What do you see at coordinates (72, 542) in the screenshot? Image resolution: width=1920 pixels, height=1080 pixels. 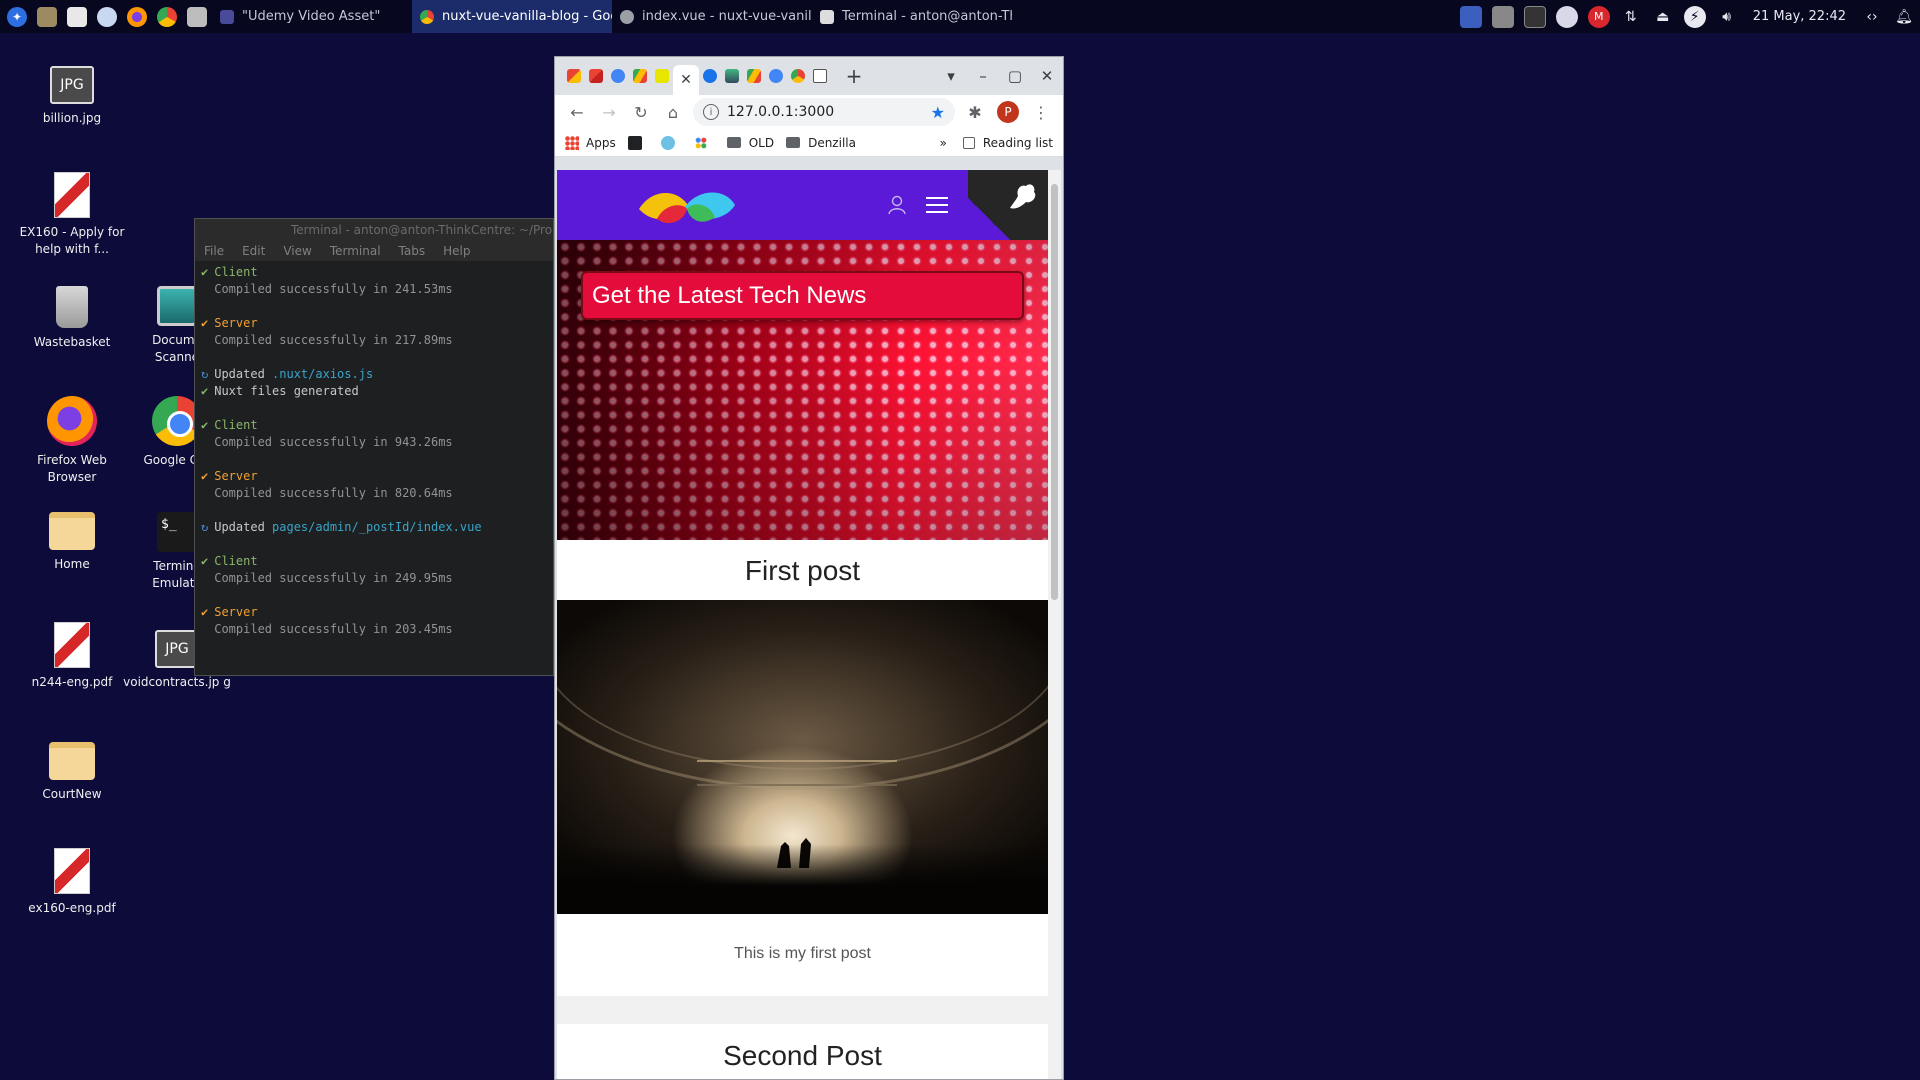 I see `desktop-icon-home: Home` at bounding box center [72, 542].